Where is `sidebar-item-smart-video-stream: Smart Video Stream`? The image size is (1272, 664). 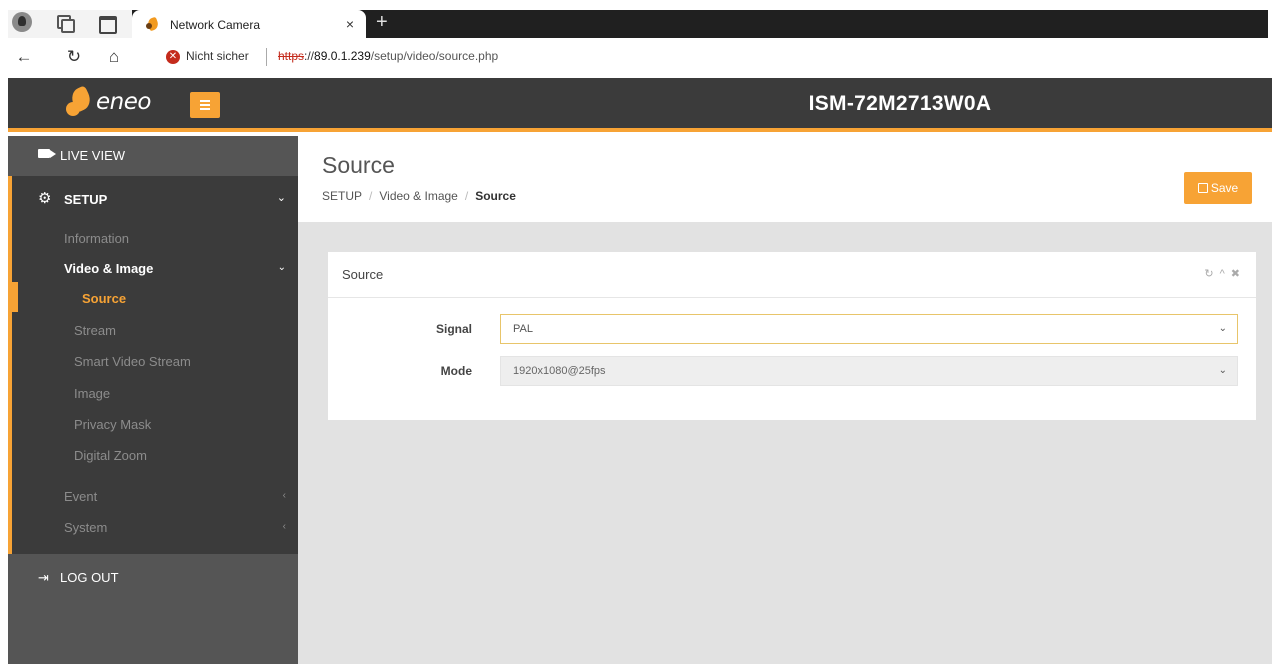
sidebar-item-smart-video-stream: Smart Video Stream is located at coordinates (155, 362).